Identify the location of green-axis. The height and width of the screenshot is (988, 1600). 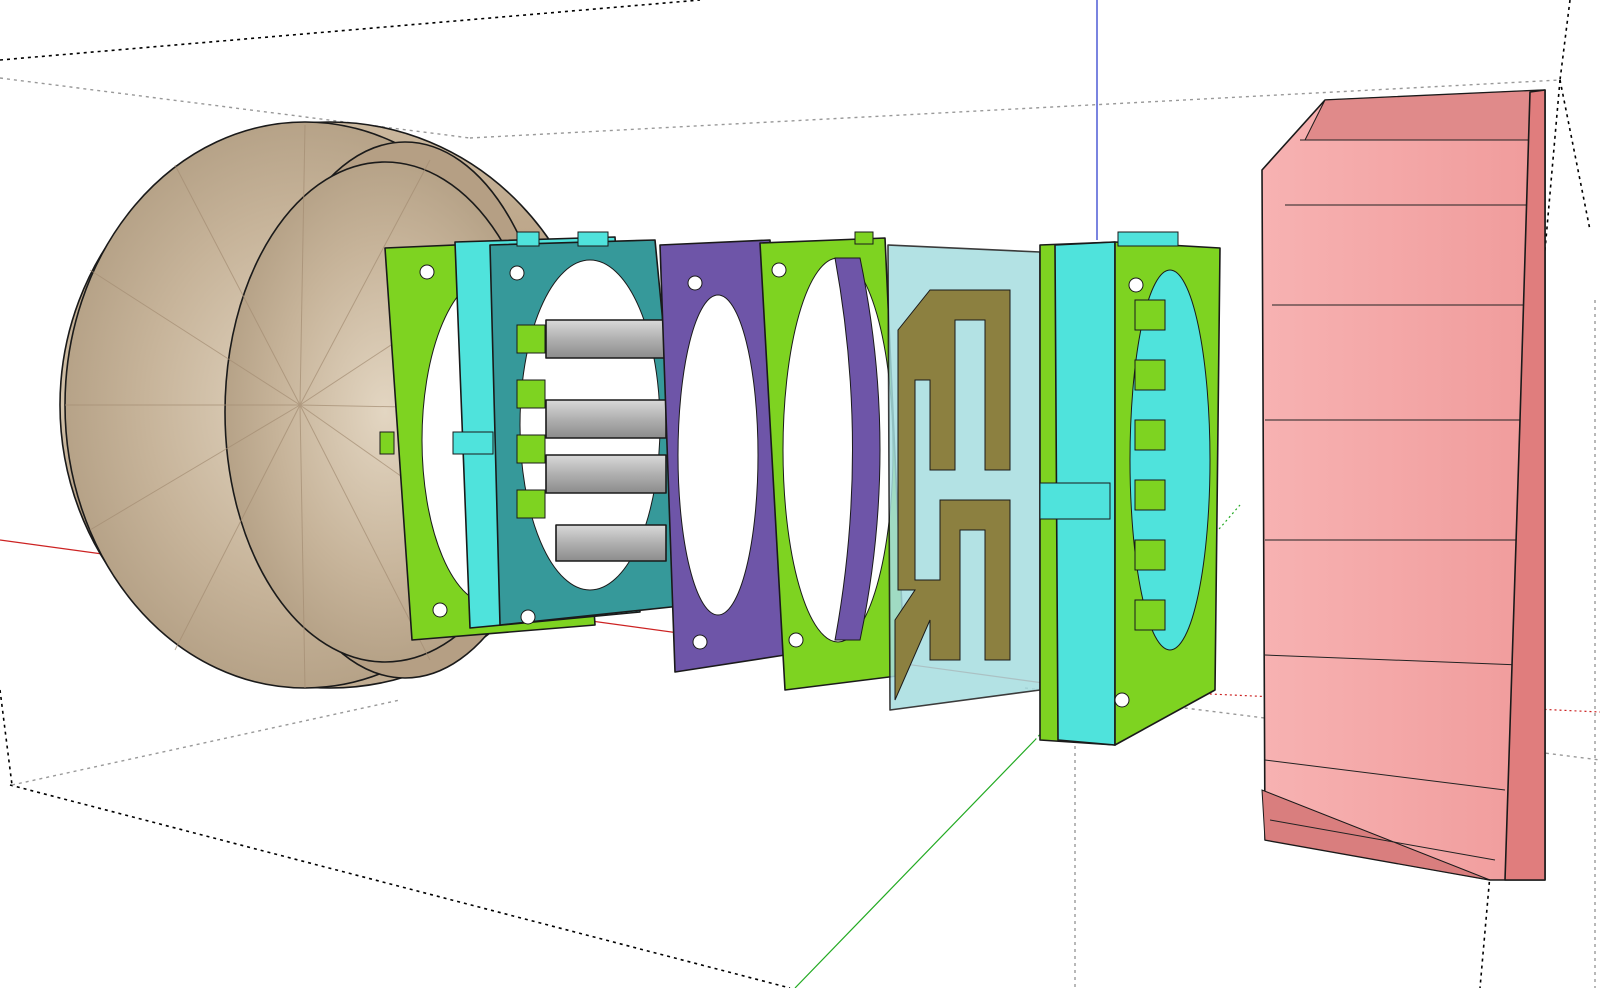
(915, 863).